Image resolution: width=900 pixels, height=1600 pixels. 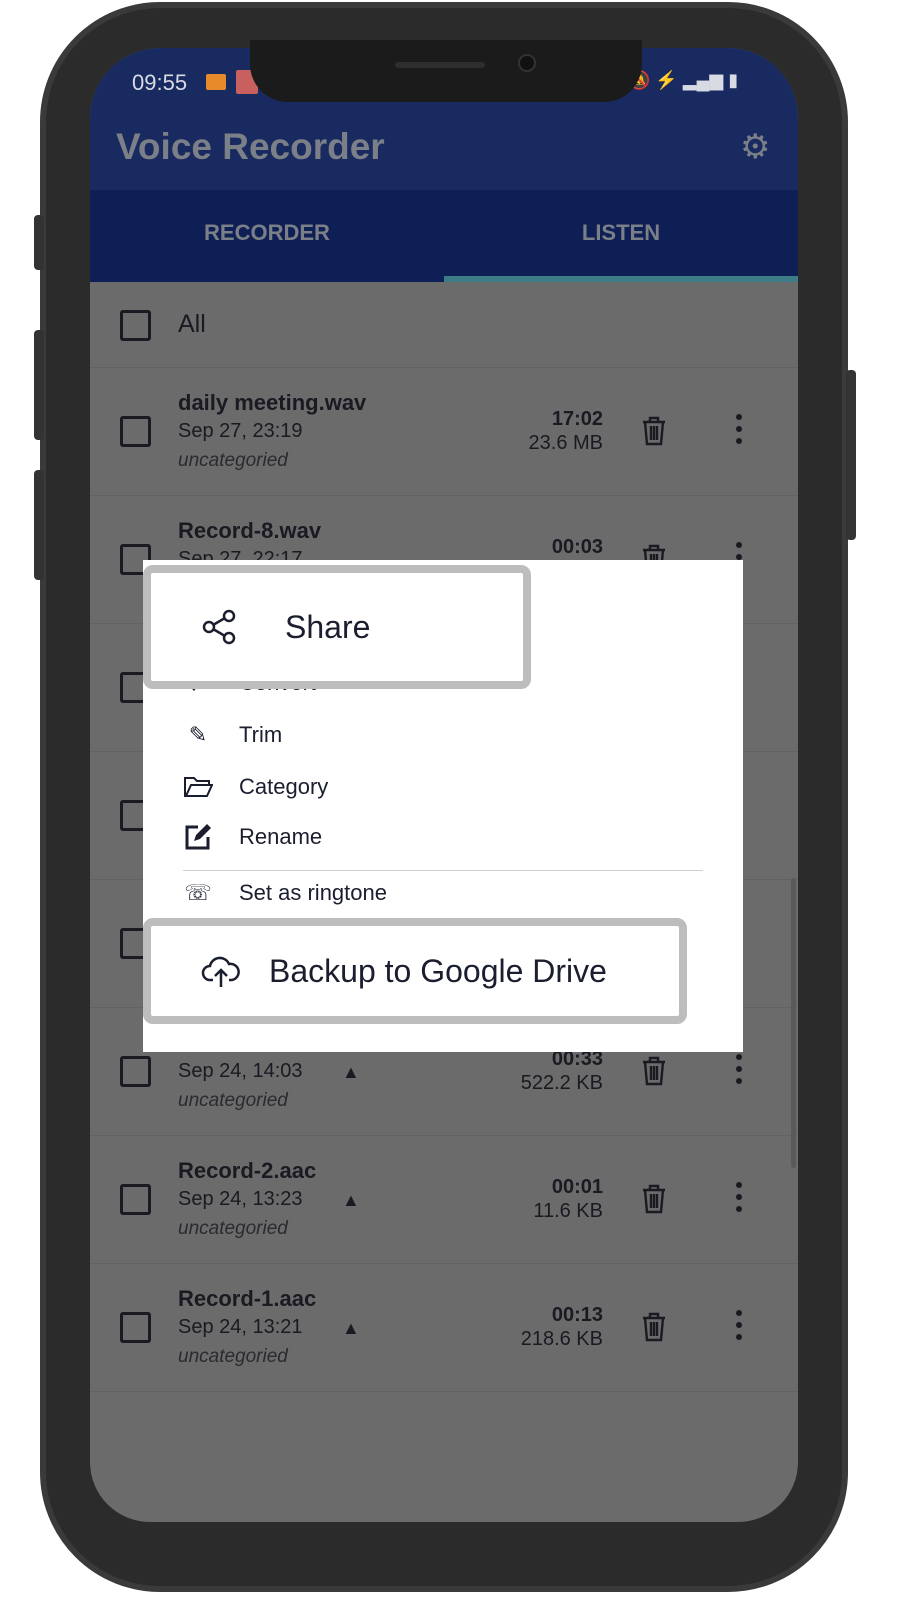 I want to click on app-title: Voice Recorder, so click(x=250, y=146).